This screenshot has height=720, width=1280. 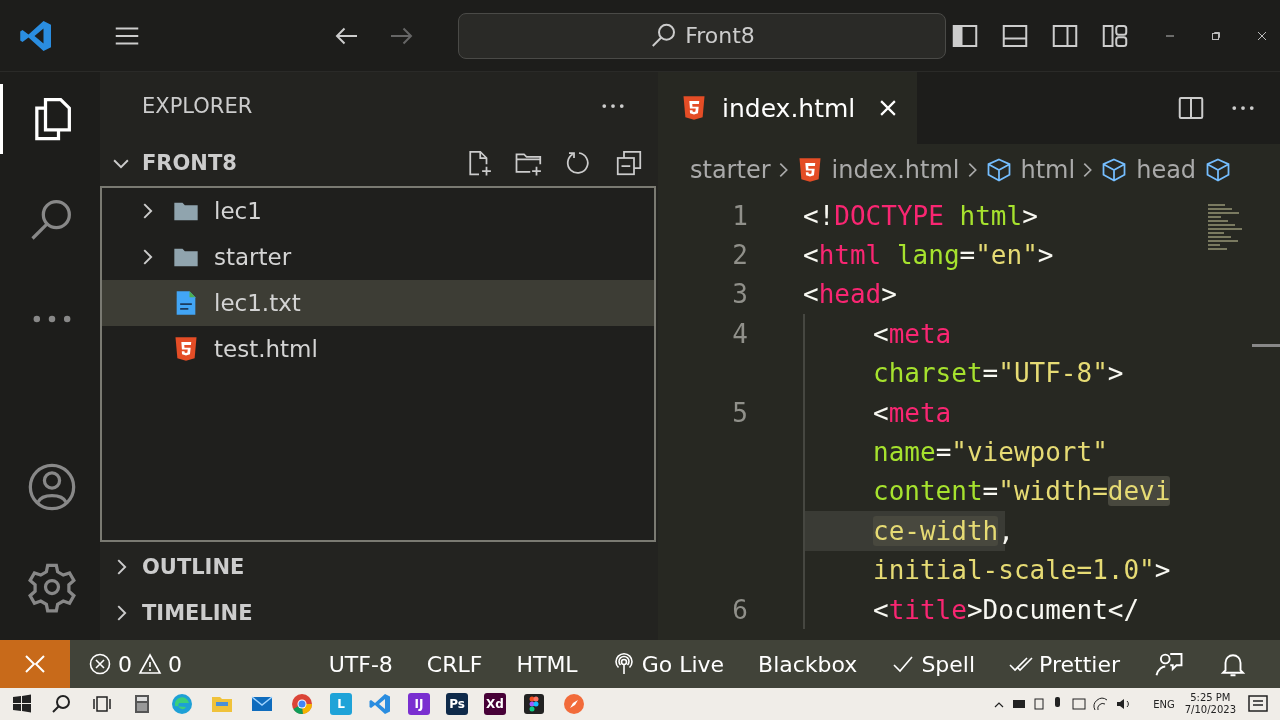 I want to click on status-item: Blackbox, so click(x=808, y=664).